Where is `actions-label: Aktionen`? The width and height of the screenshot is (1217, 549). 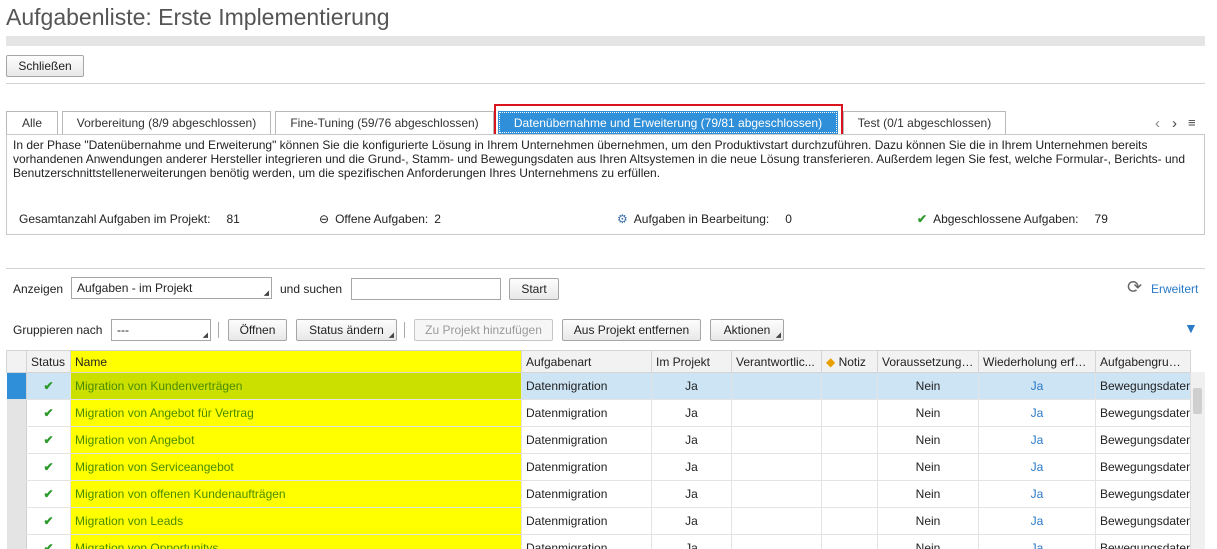 actions-label: Aktionen is located at coordinates (747, 330).